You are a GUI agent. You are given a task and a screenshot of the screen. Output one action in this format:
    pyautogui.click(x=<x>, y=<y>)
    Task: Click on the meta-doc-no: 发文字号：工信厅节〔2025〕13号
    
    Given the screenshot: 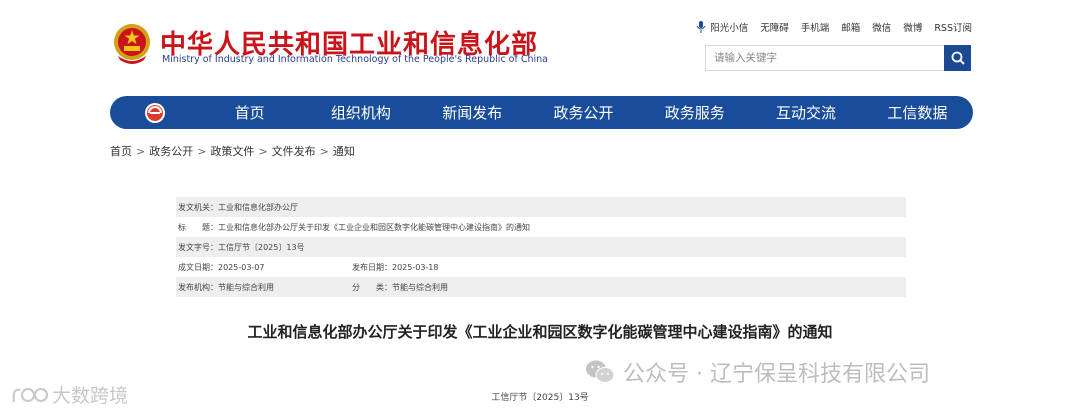 What is the action you would take?
    pyautogui.click(x=241, y=247)
    